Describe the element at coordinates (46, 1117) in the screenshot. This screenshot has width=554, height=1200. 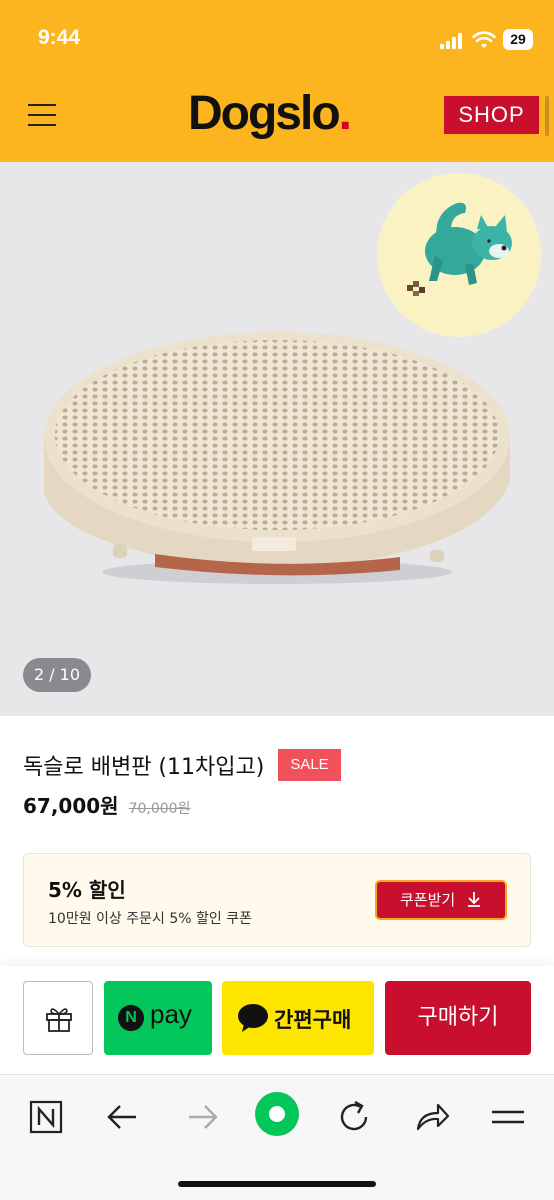
I see `naver-icon` at that location.